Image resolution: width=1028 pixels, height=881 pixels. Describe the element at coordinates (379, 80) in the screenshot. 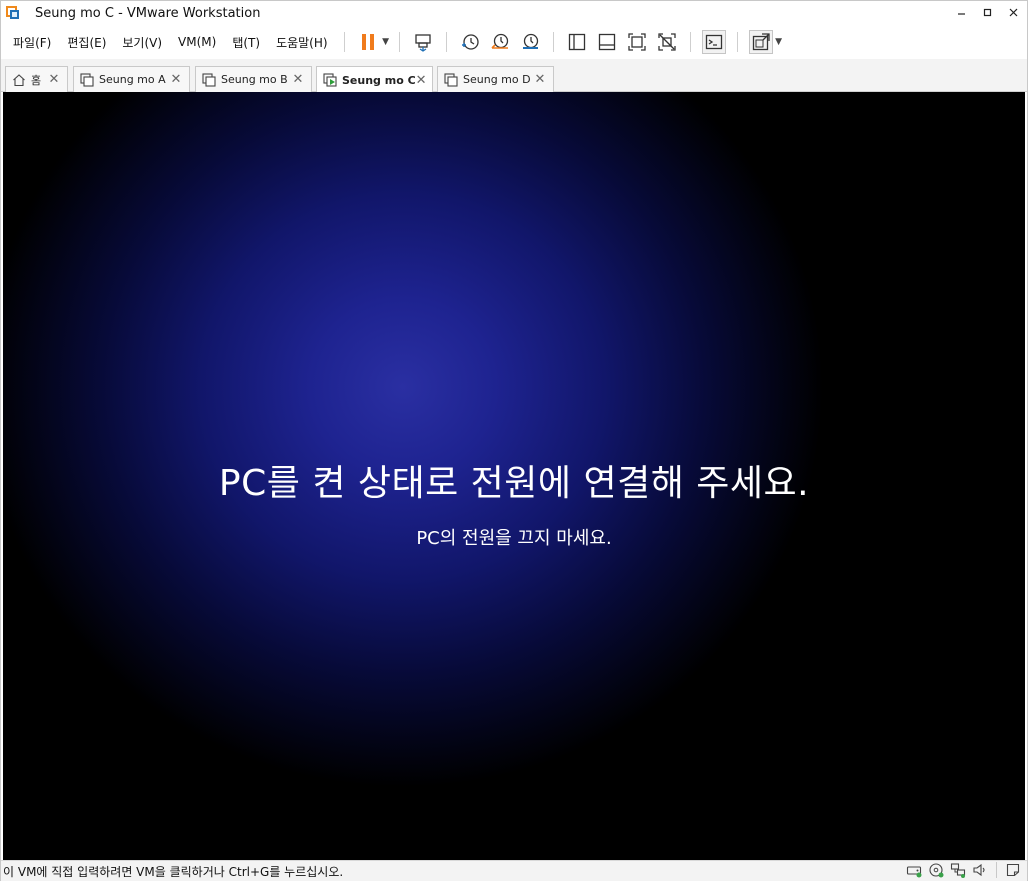

I see `tab-label: Seung mo C` at that location.